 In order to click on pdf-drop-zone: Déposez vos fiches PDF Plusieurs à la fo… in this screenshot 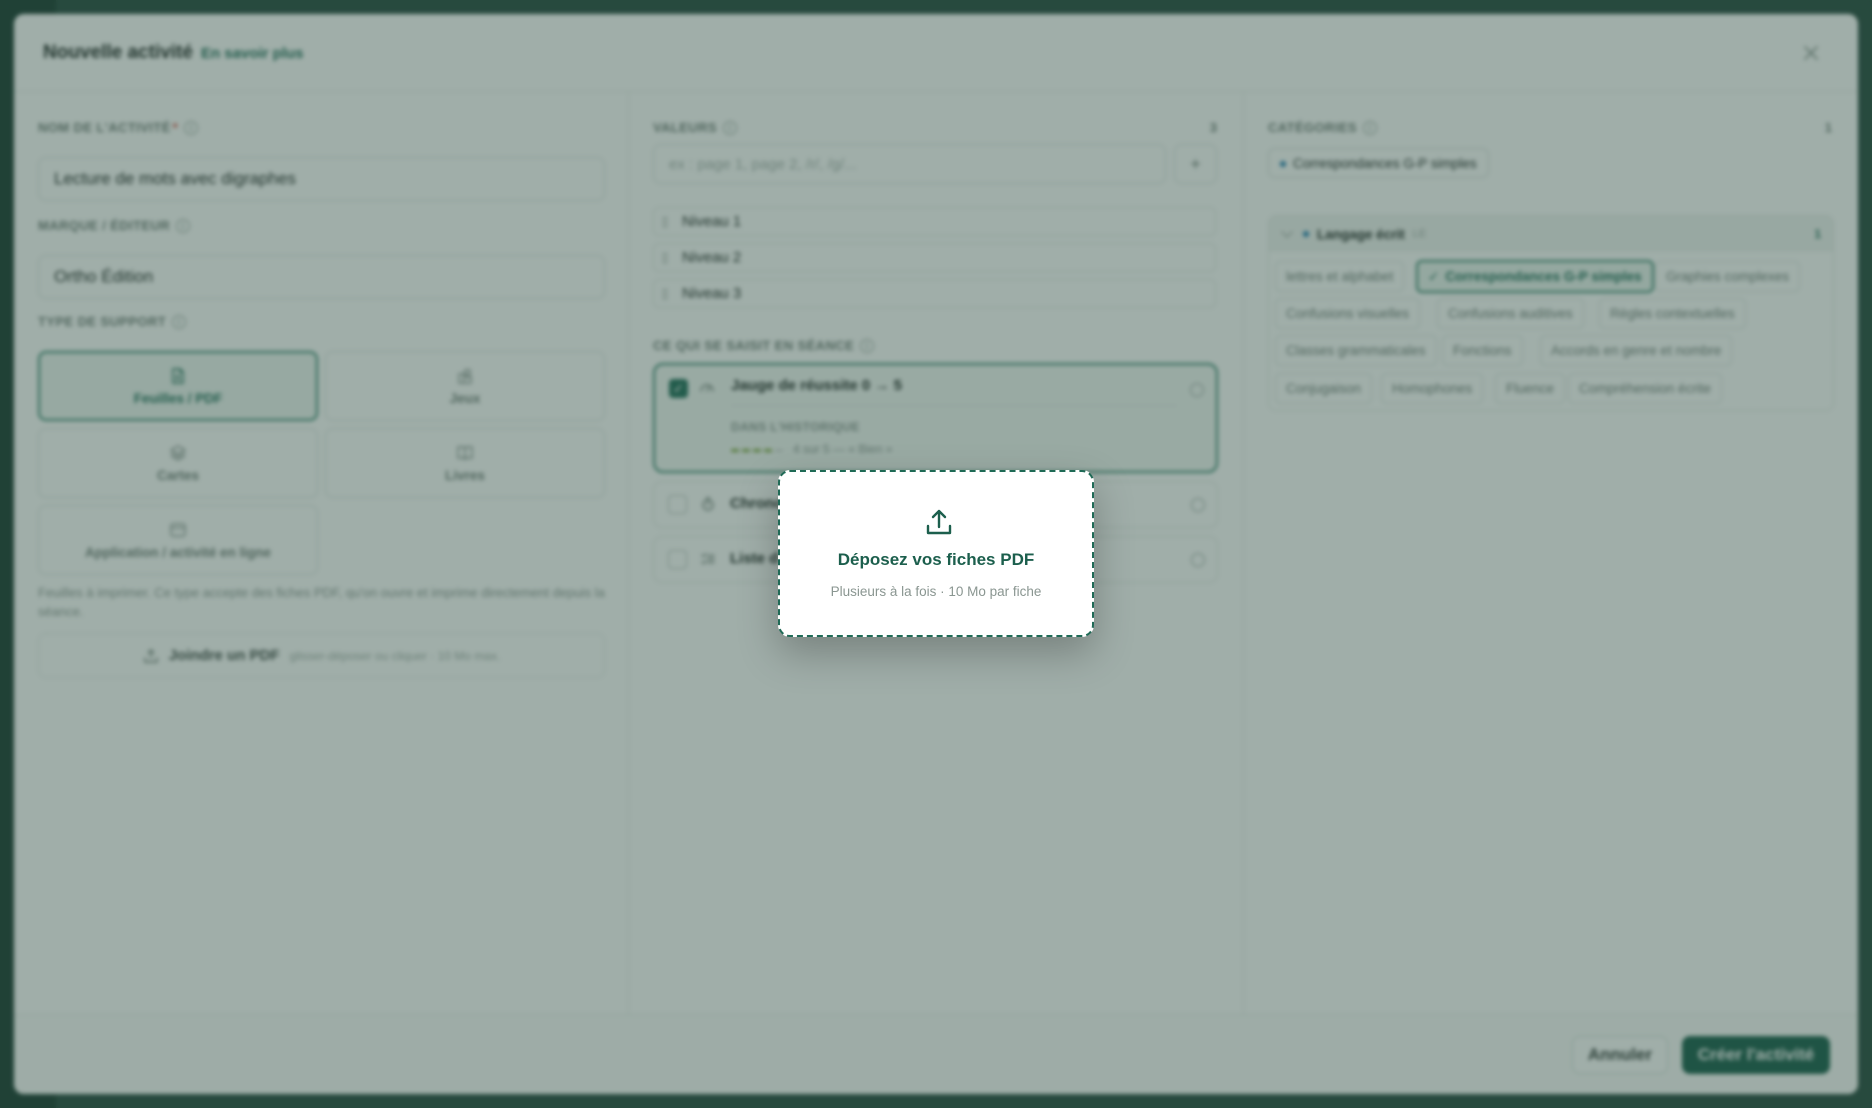, I will do `click(936, 553)`.